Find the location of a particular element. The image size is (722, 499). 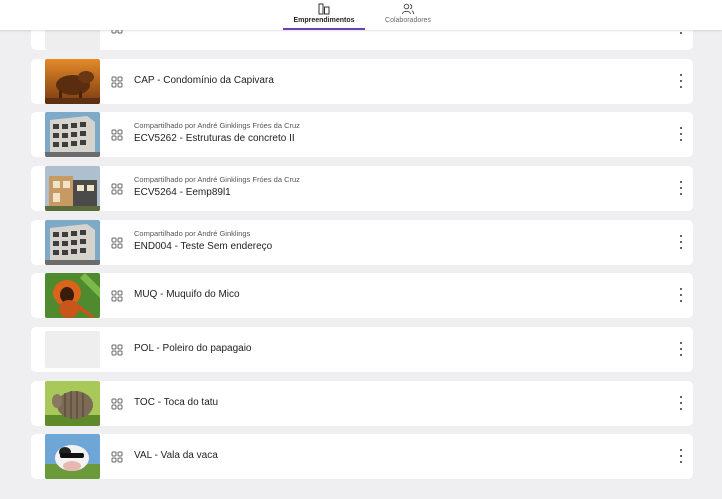

project-card: VAL - Vala da vaca is located at coordinates (362, 456).